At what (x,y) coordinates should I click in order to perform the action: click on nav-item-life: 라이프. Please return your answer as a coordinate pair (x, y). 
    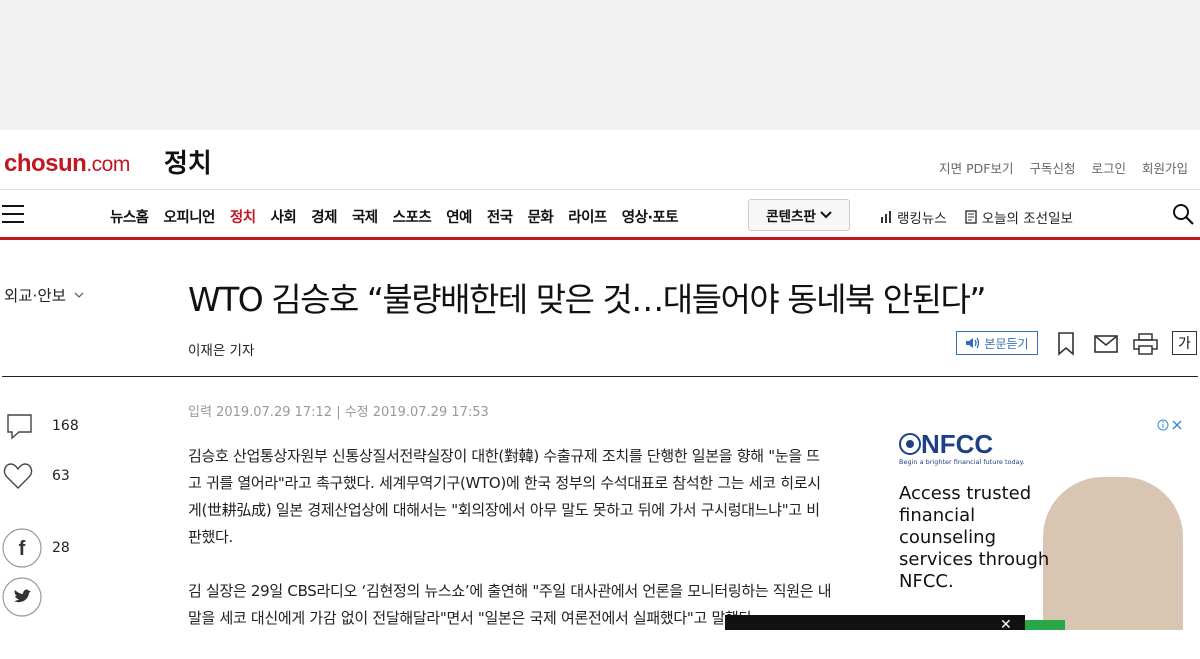
    Looking at the image, I should click on (587, 216).